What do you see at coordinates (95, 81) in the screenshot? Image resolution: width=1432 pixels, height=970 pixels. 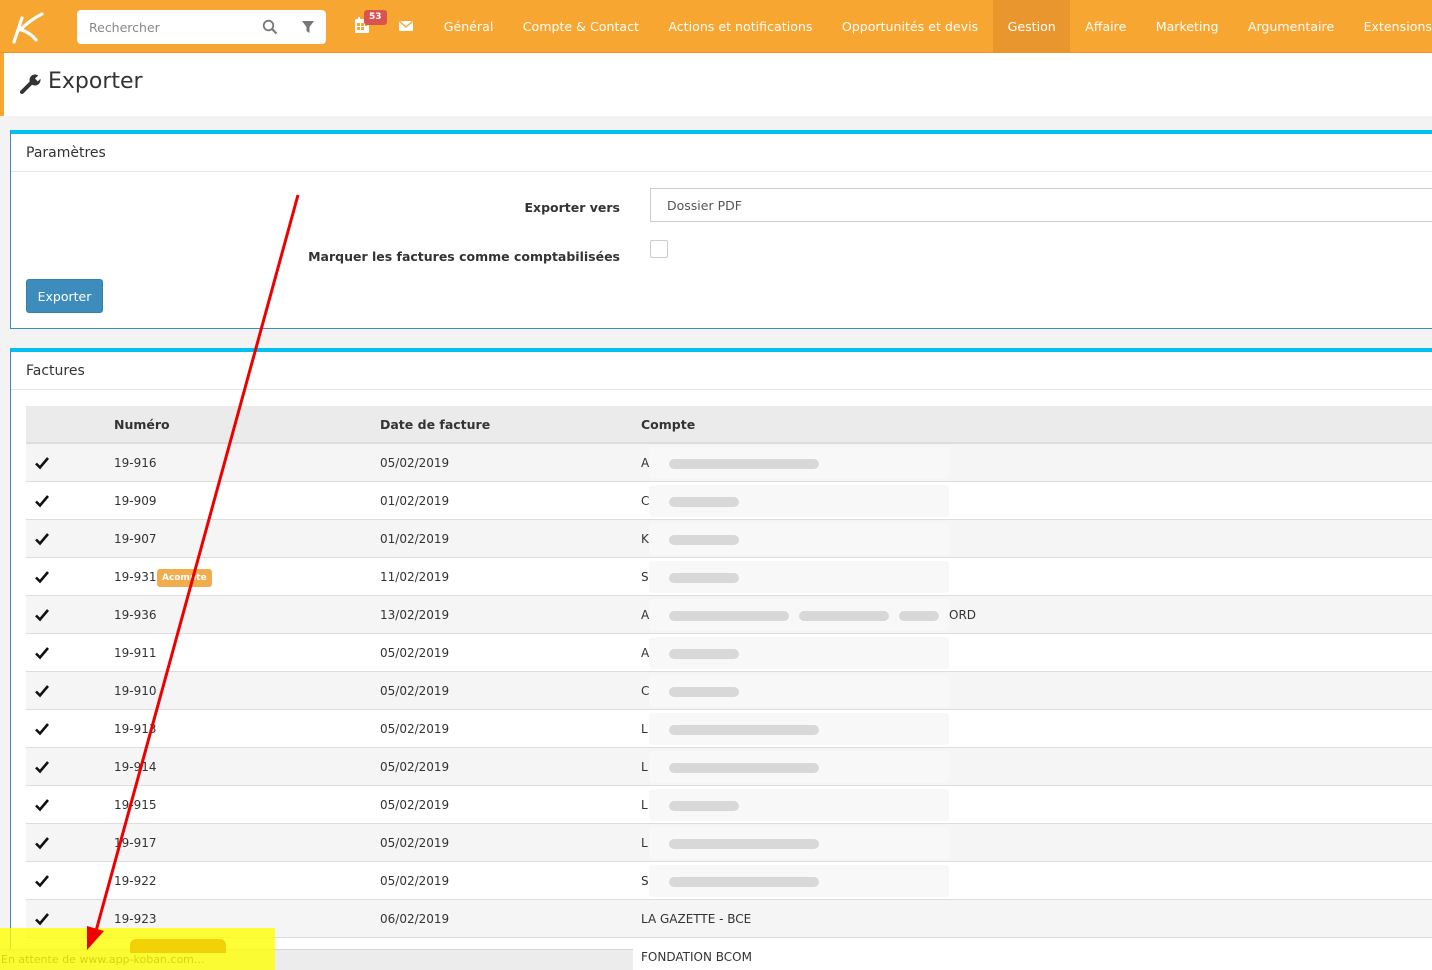 I see `page-title: Exporter` at bounding box center [95, 81].